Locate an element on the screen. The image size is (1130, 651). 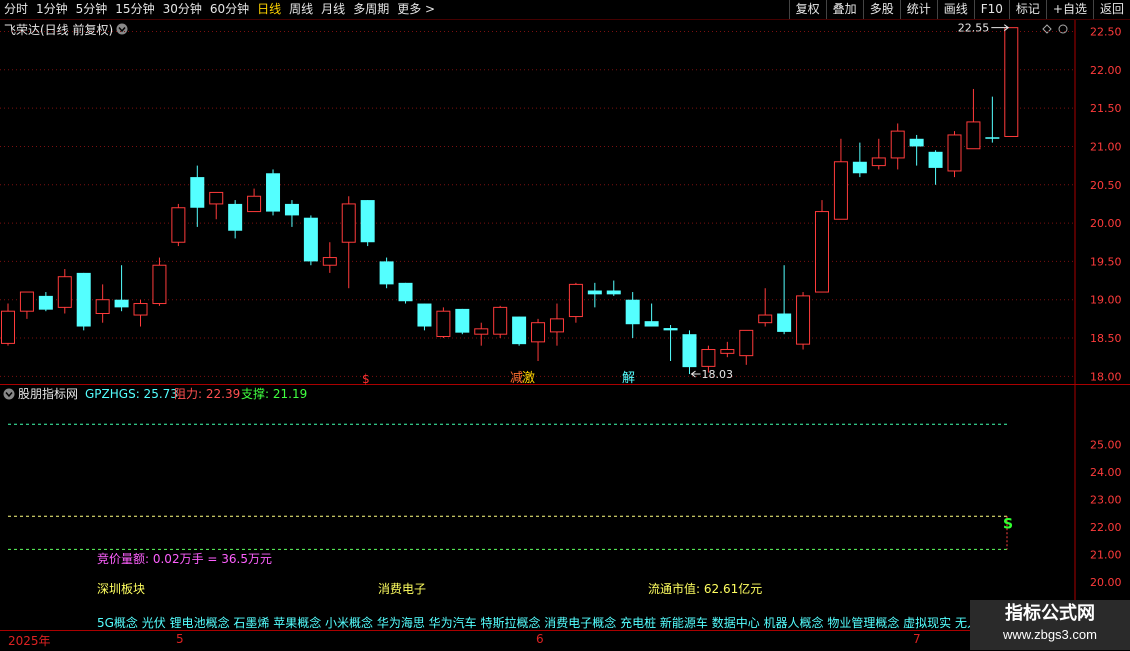
low-price-label: 18.03 is located at coordinates (717, 374).